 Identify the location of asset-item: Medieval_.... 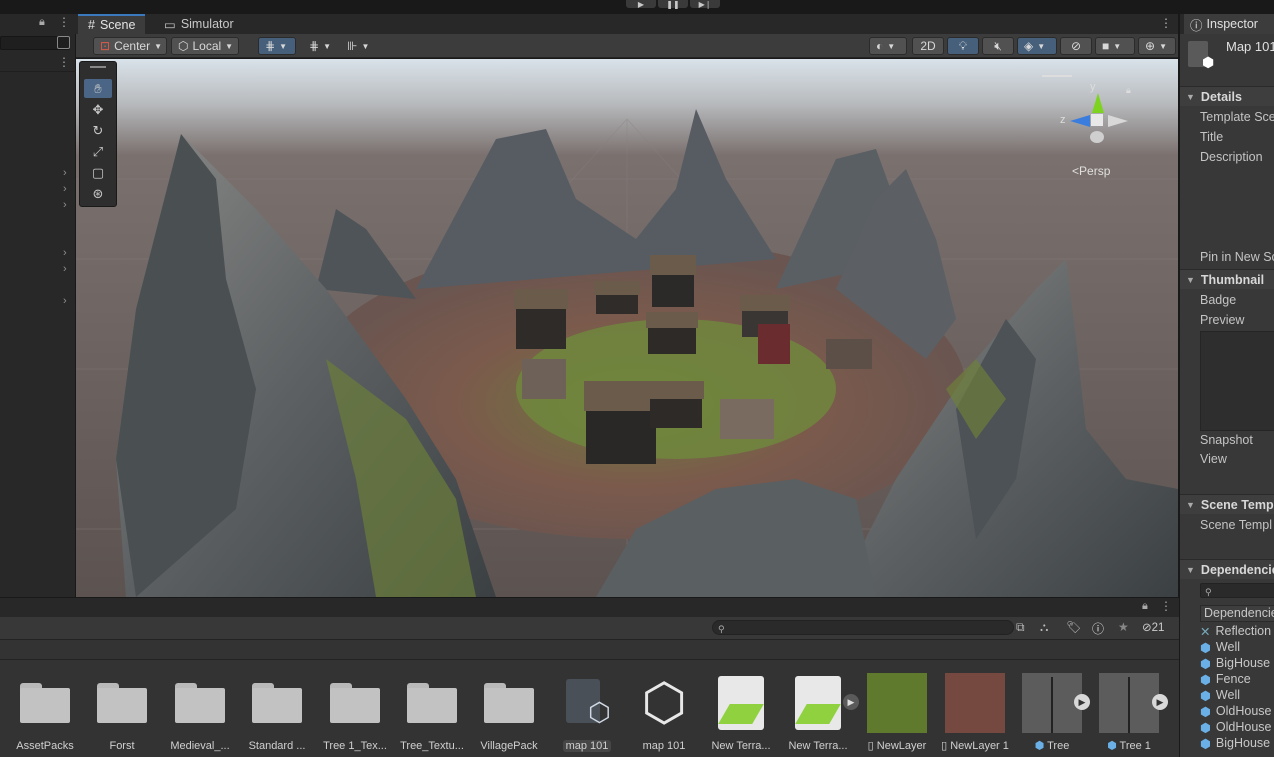
(200, 712).